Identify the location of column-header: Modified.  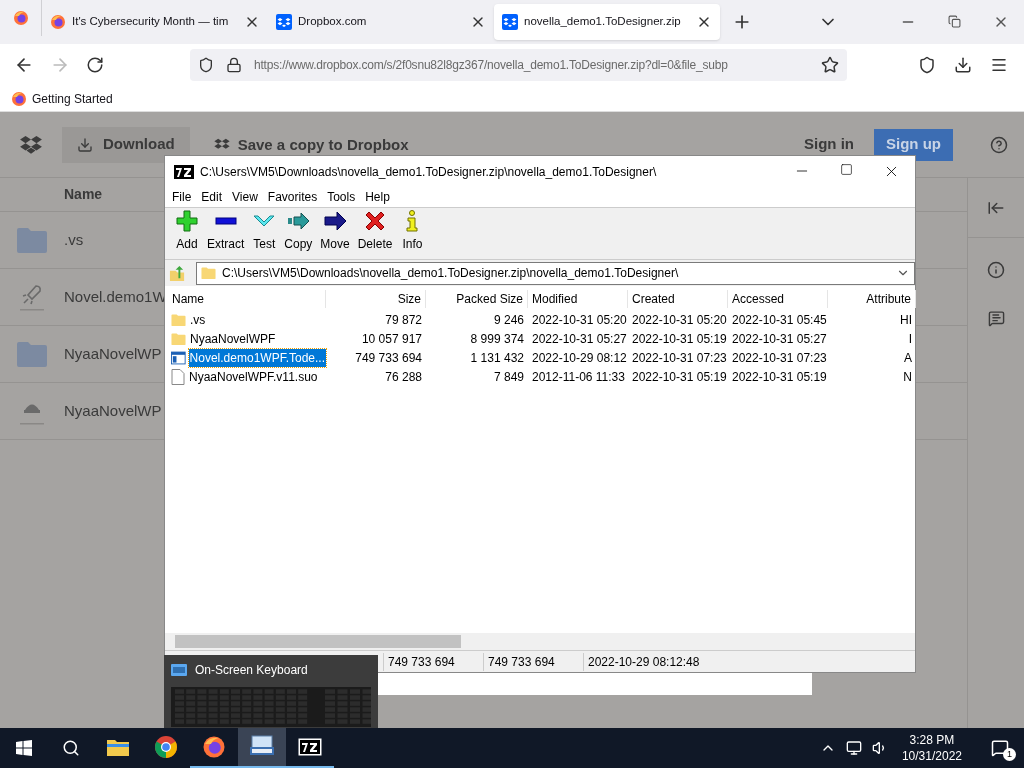
(578, 299).